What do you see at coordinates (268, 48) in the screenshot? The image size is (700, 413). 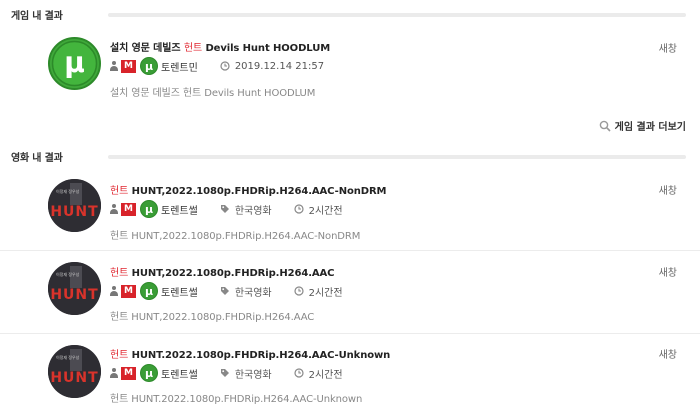 I see `title-text: Devils Hunt HOODLUM` at bounding box center [268, 48].